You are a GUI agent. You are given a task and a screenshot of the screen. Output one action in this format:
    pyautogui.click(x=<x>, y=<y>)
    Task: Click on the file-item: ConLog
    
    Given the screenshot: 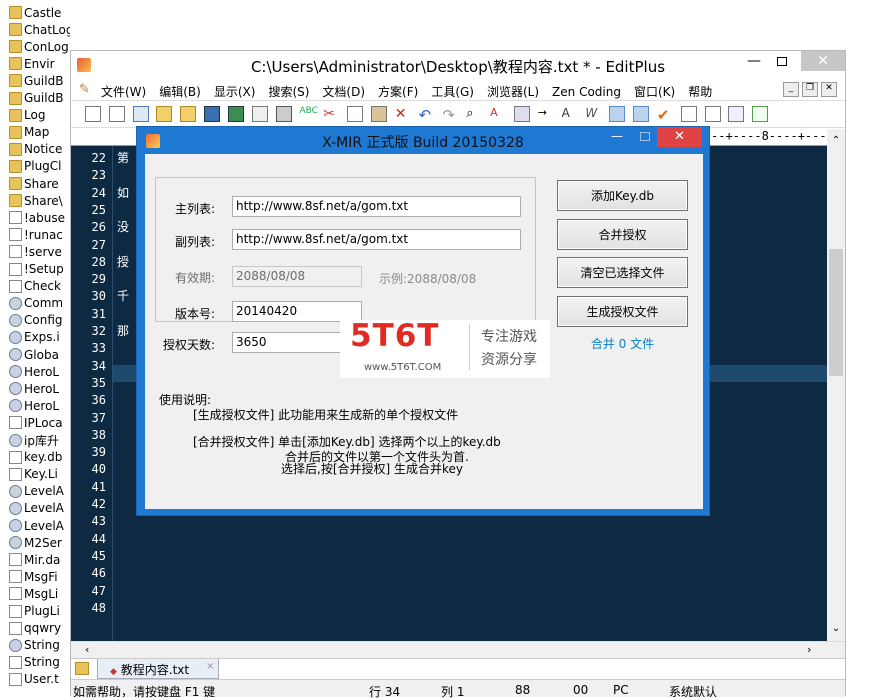 What is the action you would take?
    pyautogui.click(x=35, y=46)
    